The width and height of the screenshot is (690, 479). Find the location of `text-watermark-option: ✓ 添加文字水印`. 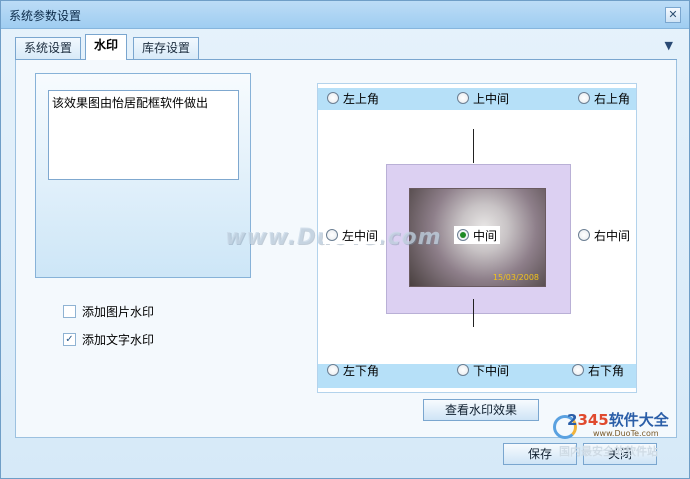

text-watermark-option: ✓ 添加文字水印 is located at coordinates (108, 339).